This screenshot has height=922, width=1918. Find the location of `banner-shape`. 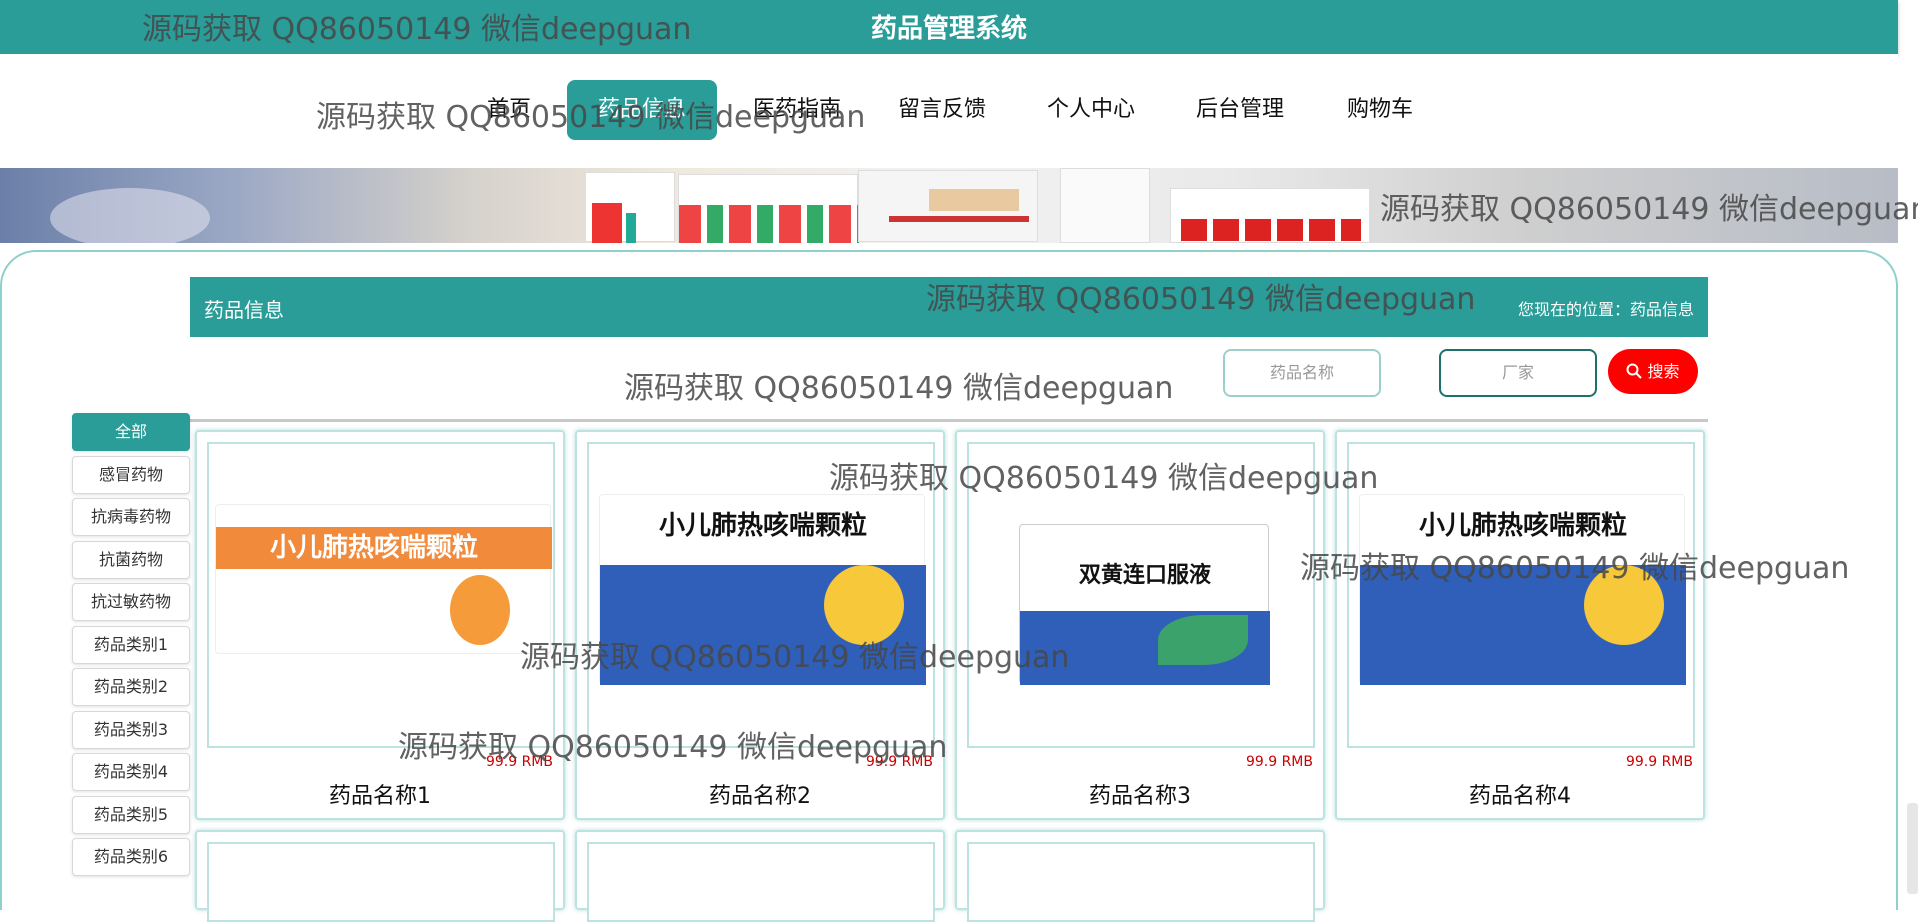

banner-shape is located at coordinates (130, 215).